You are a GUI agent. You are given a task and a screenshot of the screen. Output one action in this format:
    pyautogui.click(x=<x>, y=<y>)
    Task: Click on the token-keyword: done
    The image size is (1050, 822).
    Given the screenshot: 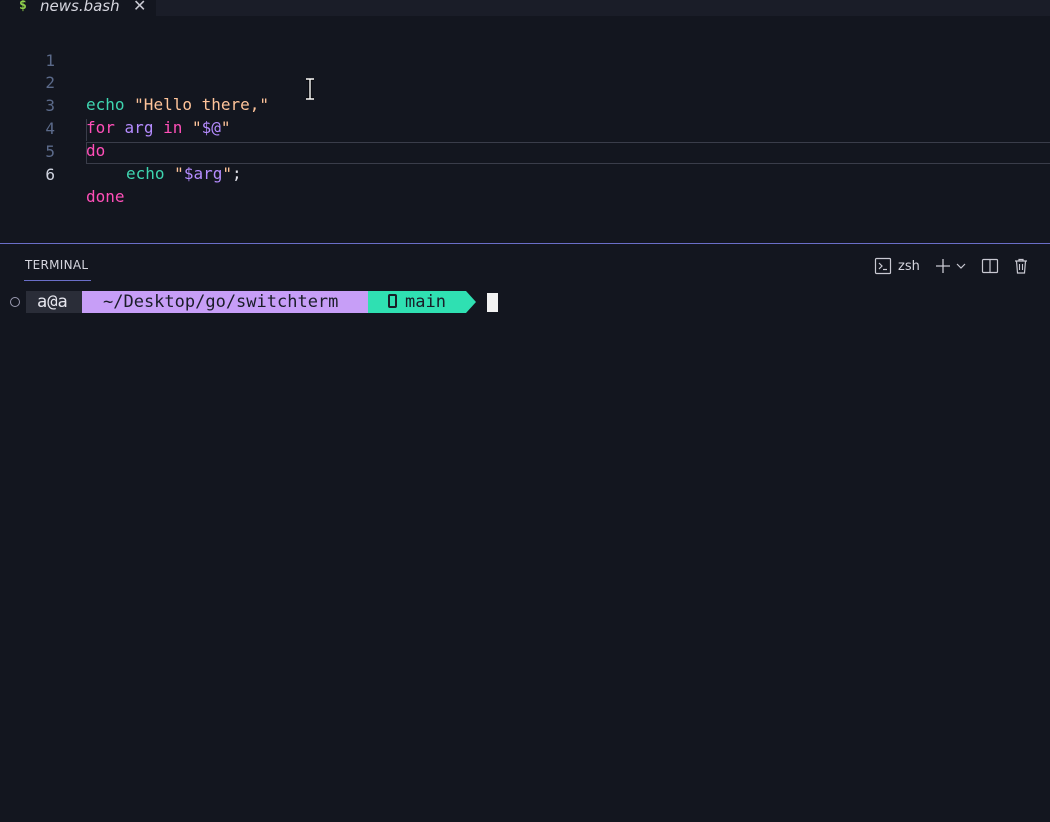 What is the action you would take?
    pyautogui.click(x=105, y=196)
    